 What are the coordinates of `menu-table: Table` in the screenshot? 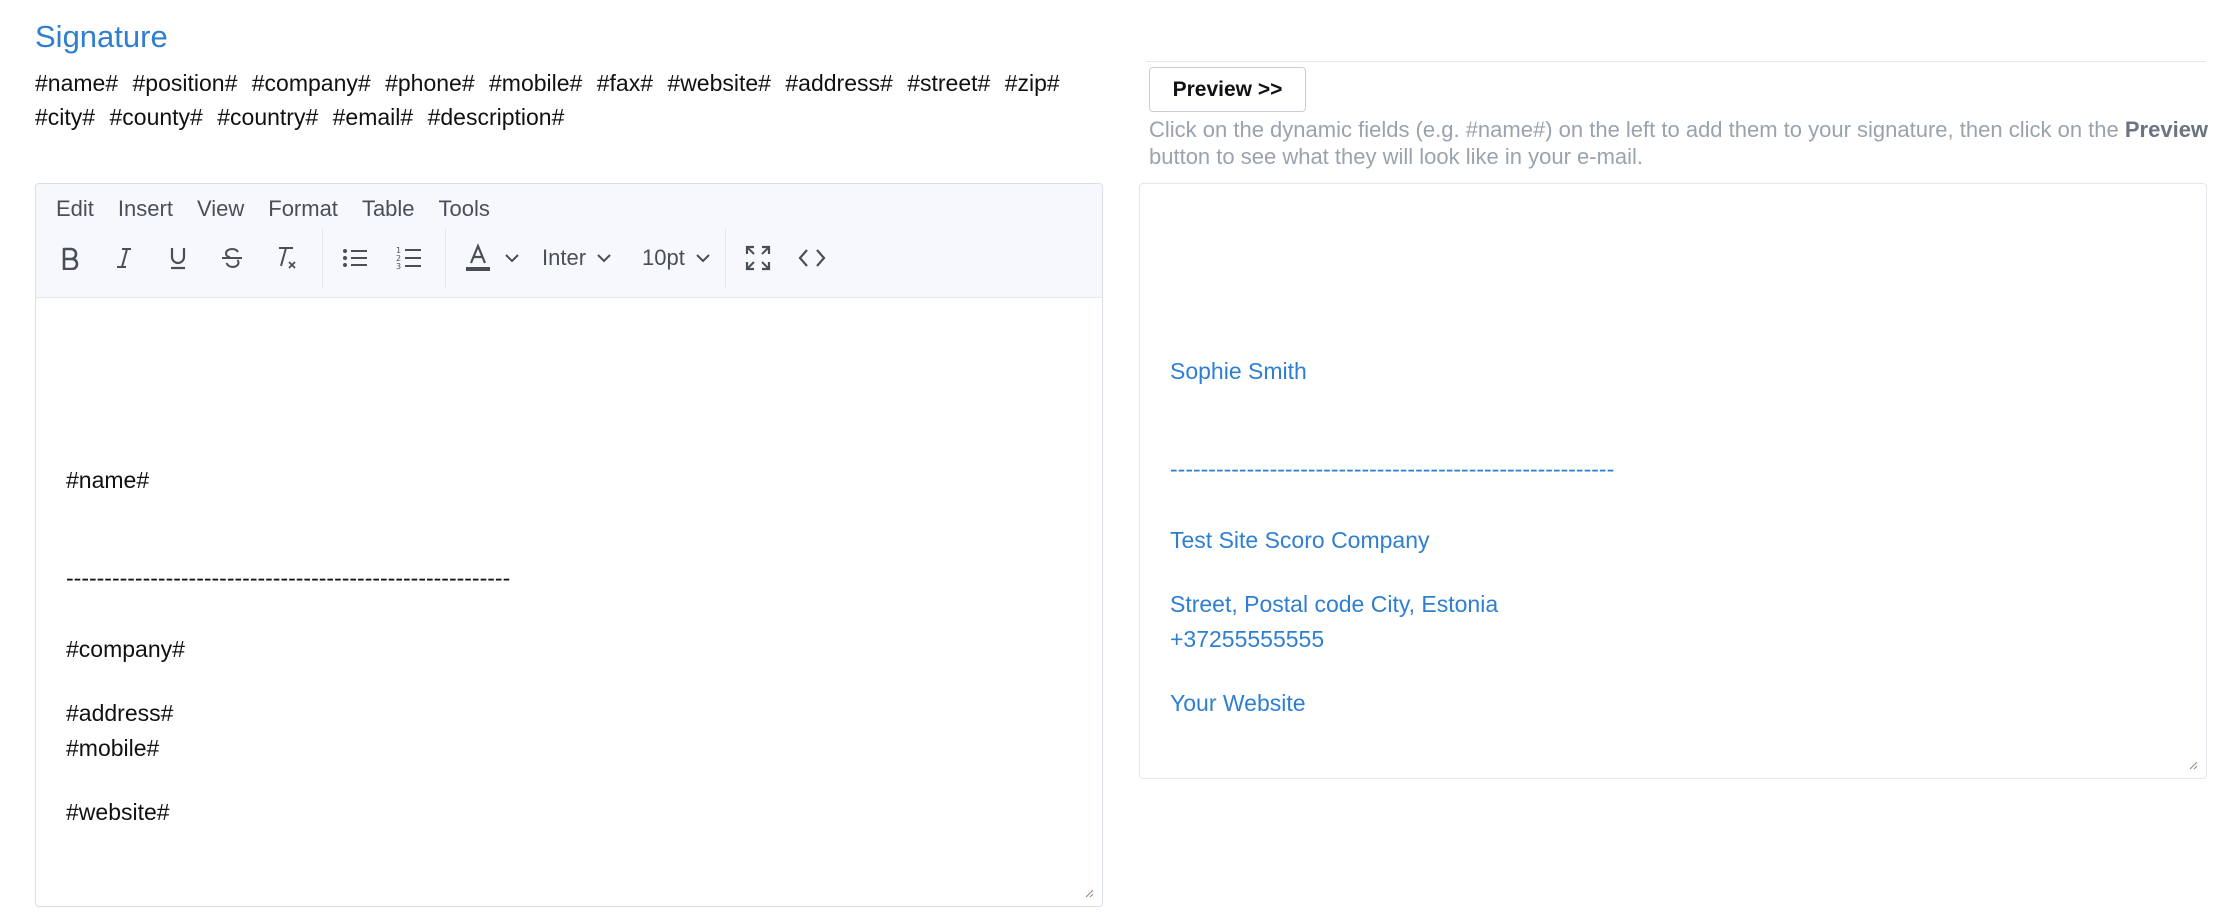 It's located at (388, 212).